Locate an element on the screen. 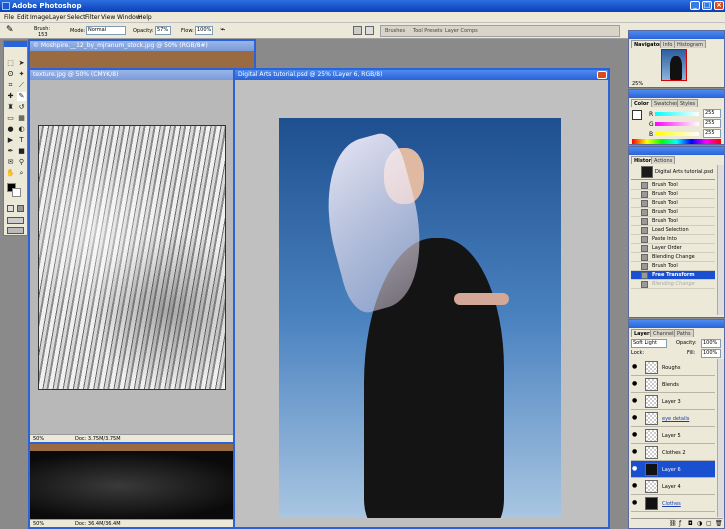  blur-icon: ● is located at coordinates (10, 129).